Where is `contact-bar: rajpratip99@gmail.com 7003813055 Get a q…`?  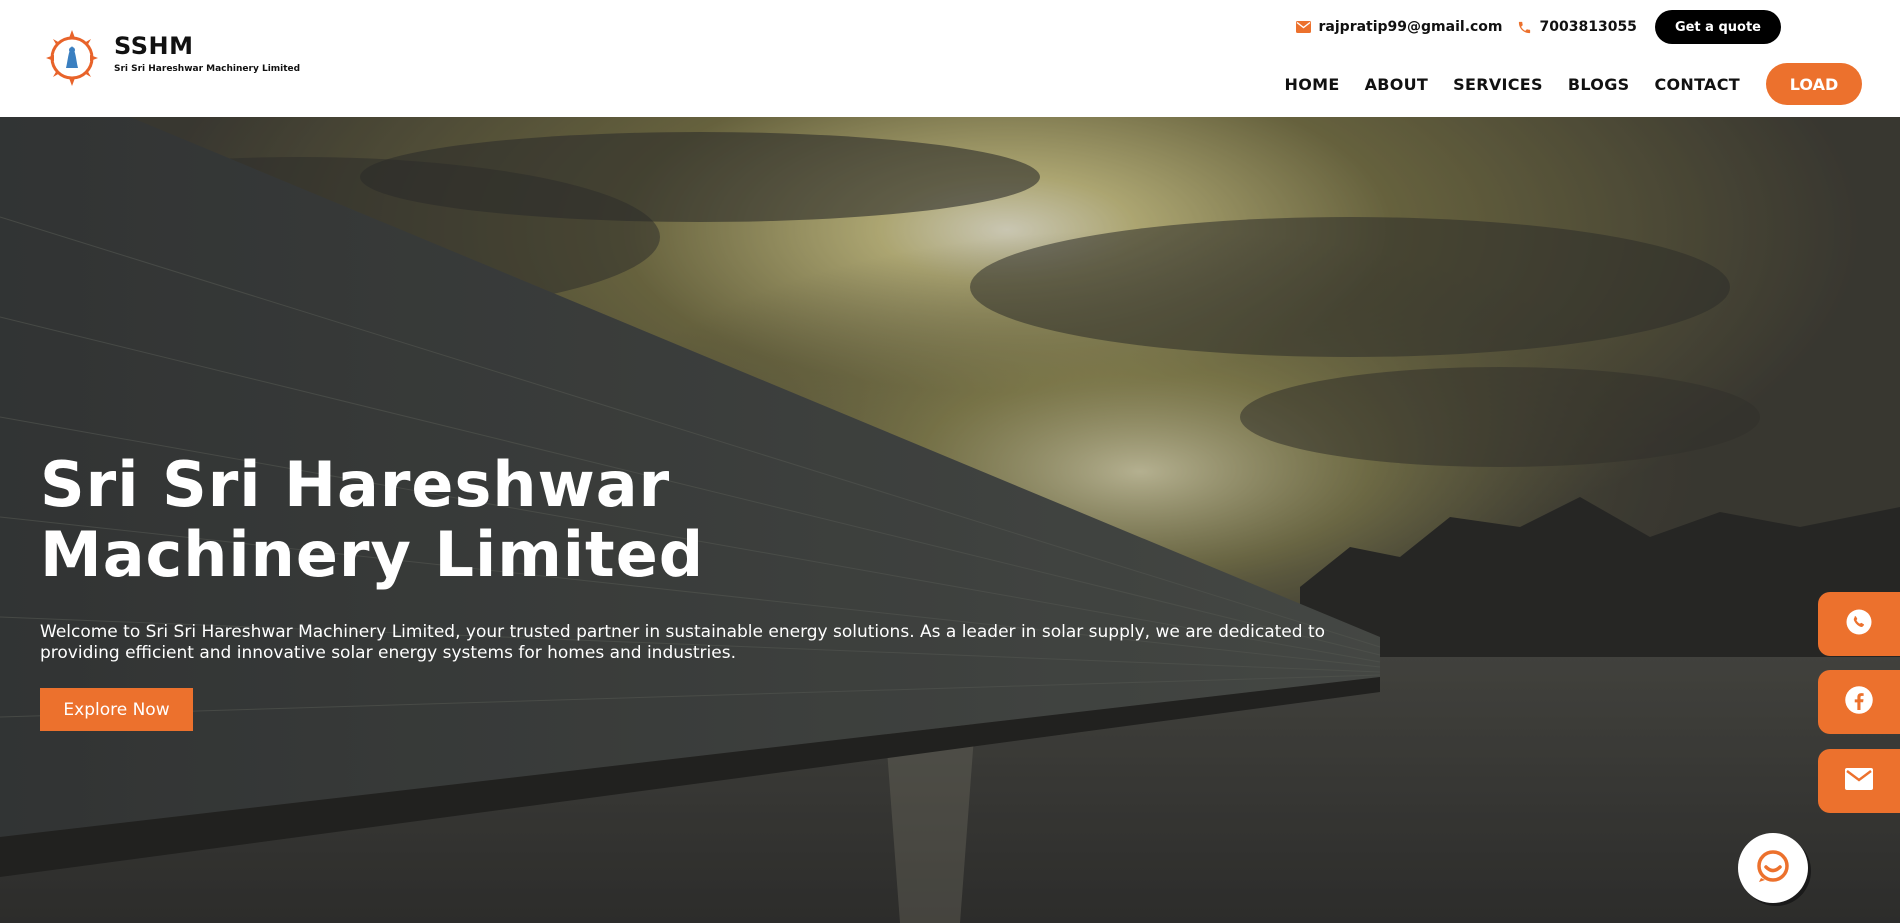 contact-bar: rajpratip99@gmail.com 7003813055 Get a q… is located at coordinates (1538, 27).